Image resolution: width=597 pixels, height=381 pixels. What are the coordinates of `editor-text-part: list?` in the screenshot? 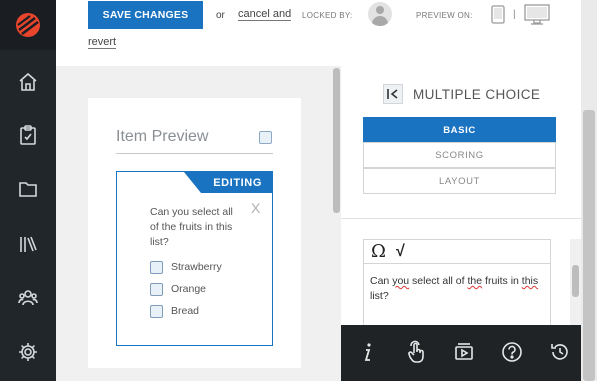 It's located at (379, 296).